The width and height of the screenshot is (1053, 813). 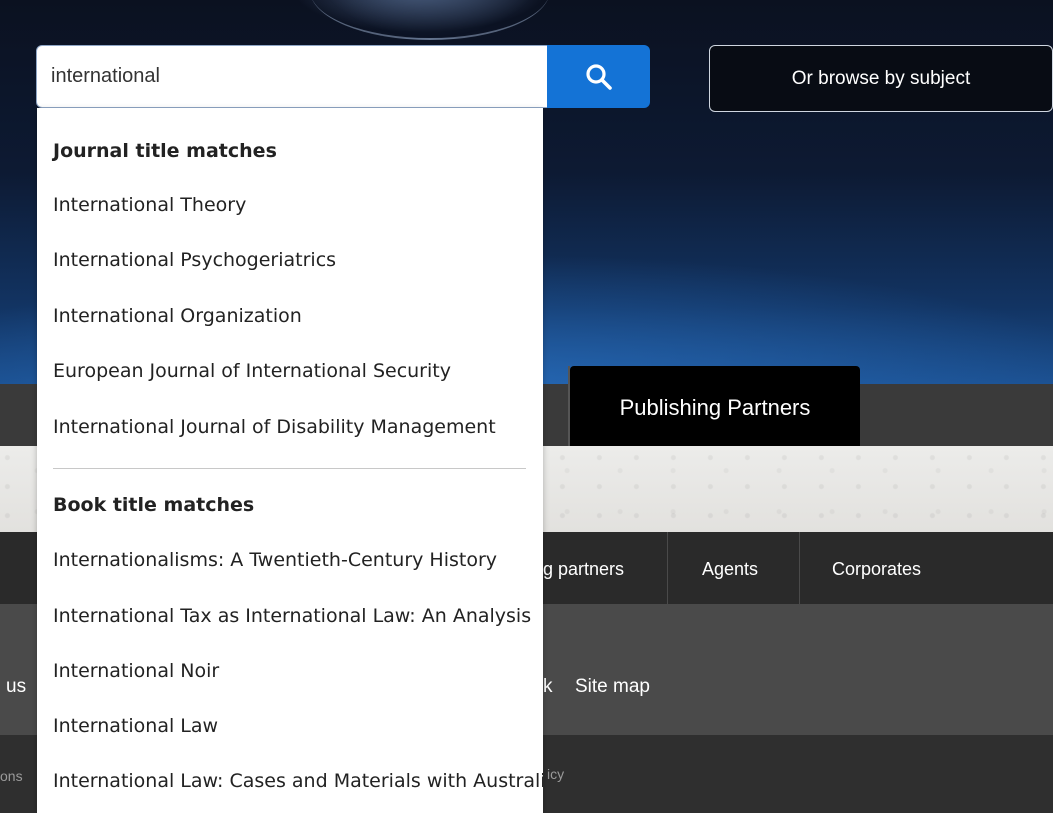 I want to click on search-input: international, so click(x=292, y=76).